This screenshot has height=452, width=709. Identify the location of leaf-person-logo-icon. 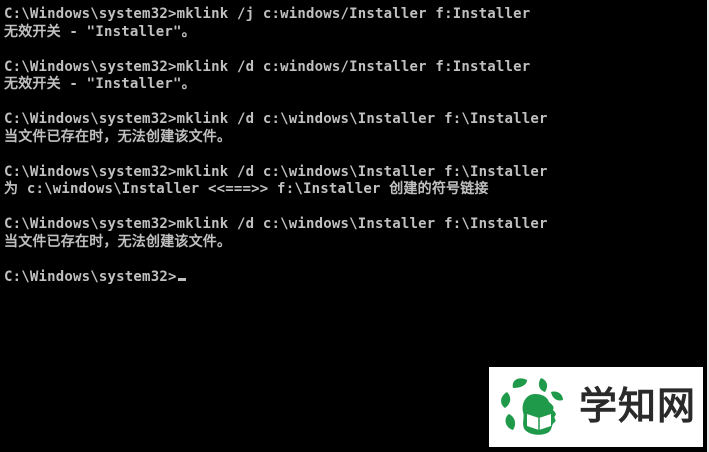
(532, 406).